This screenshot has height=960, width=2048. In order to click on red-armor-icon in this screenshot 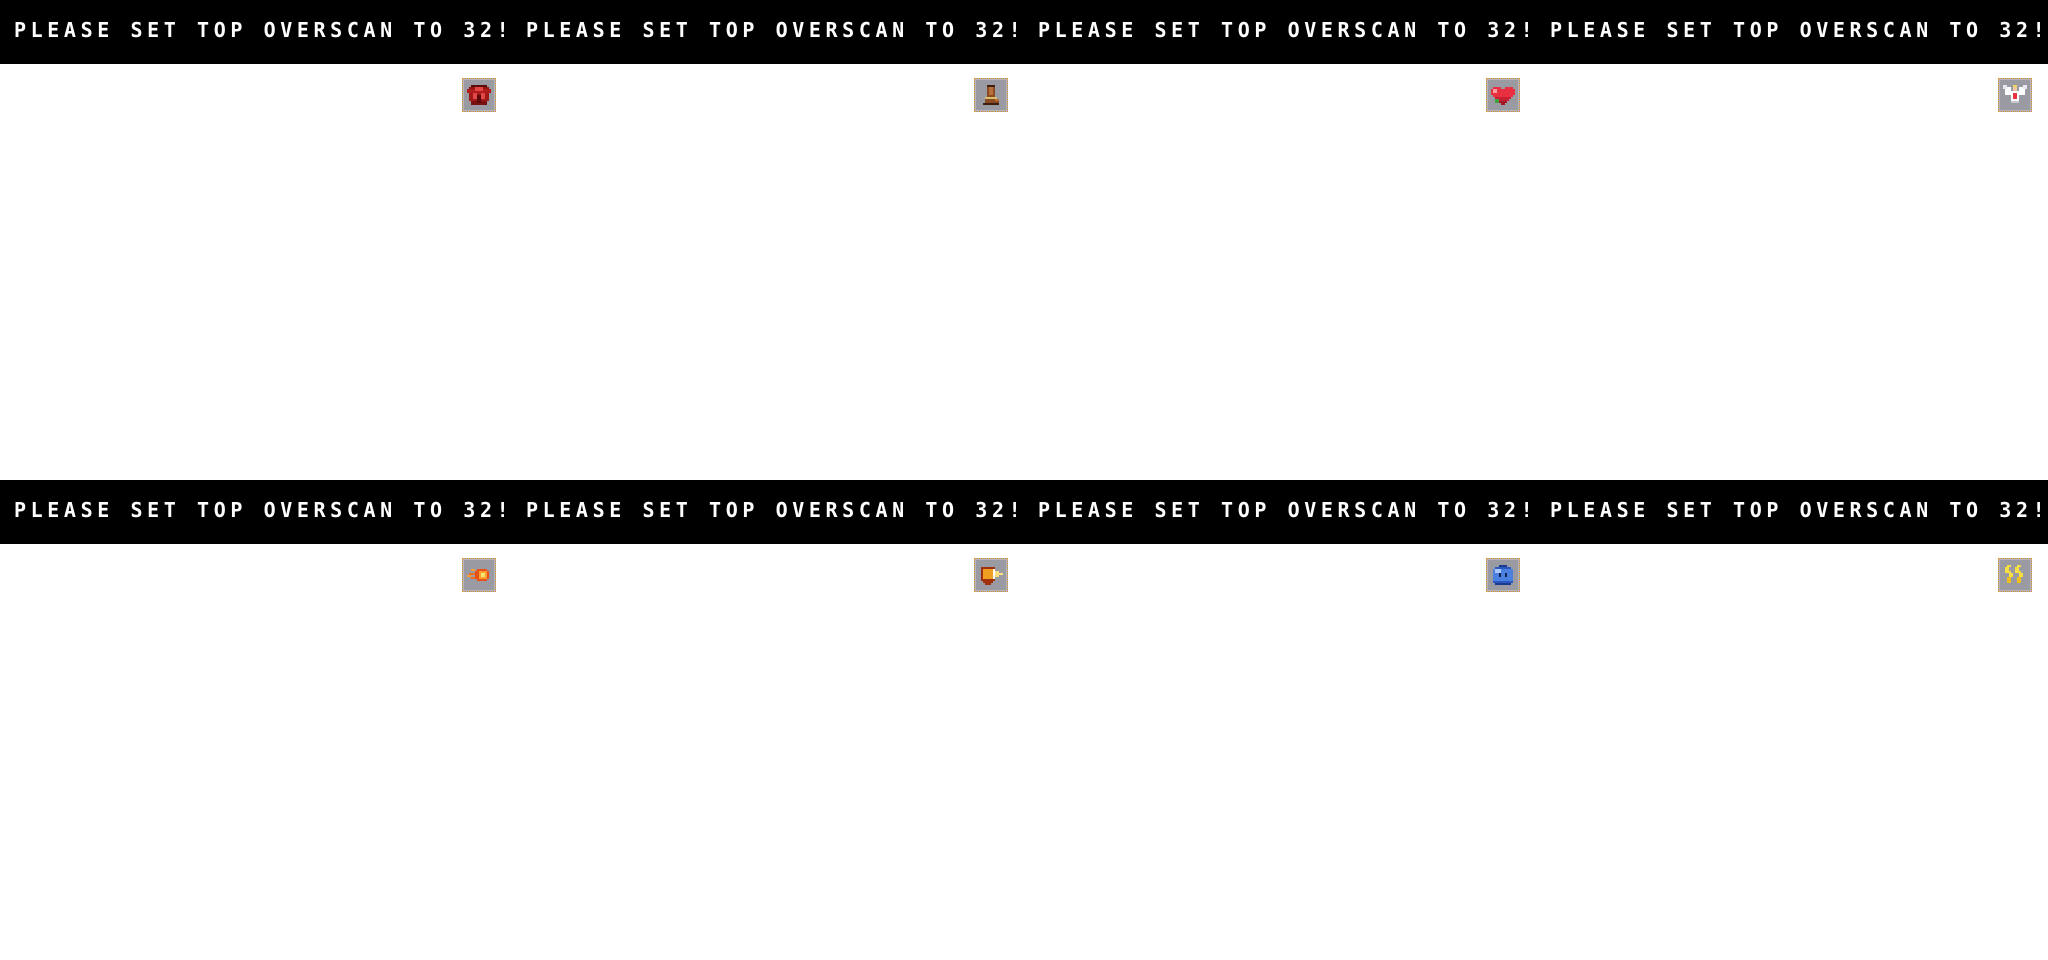, I will do `click(479, 95)`.